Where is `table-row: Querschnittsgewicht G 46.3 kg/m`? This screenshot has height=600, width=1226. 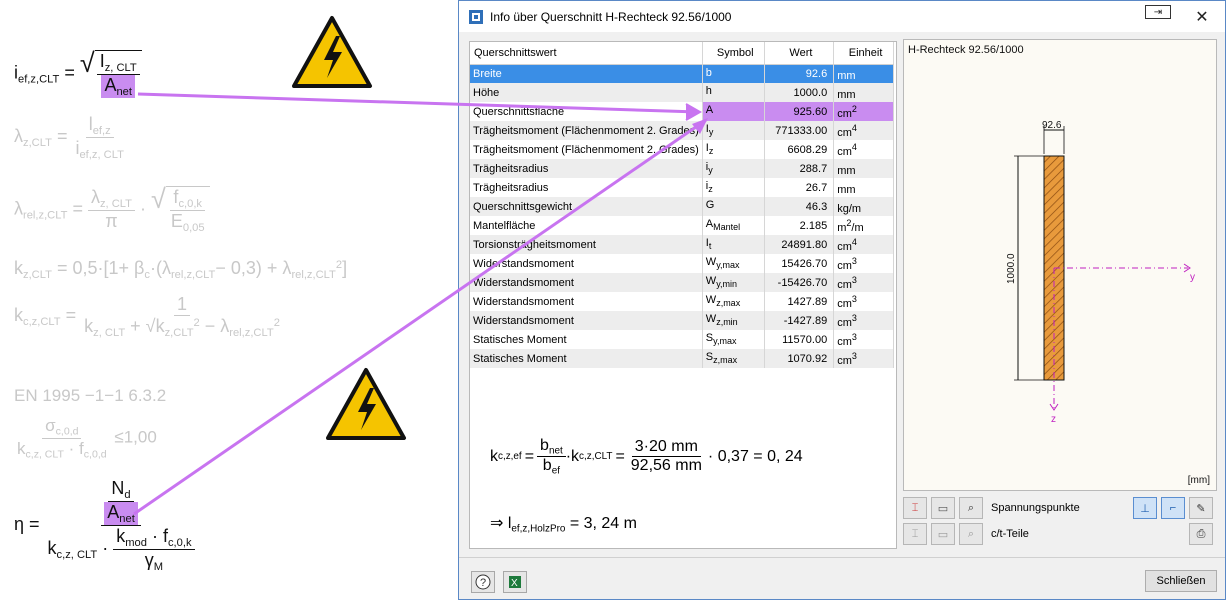 table-row: Querschnittsgewicht G 46.3 kg/m is located at coordinates (682, 206).